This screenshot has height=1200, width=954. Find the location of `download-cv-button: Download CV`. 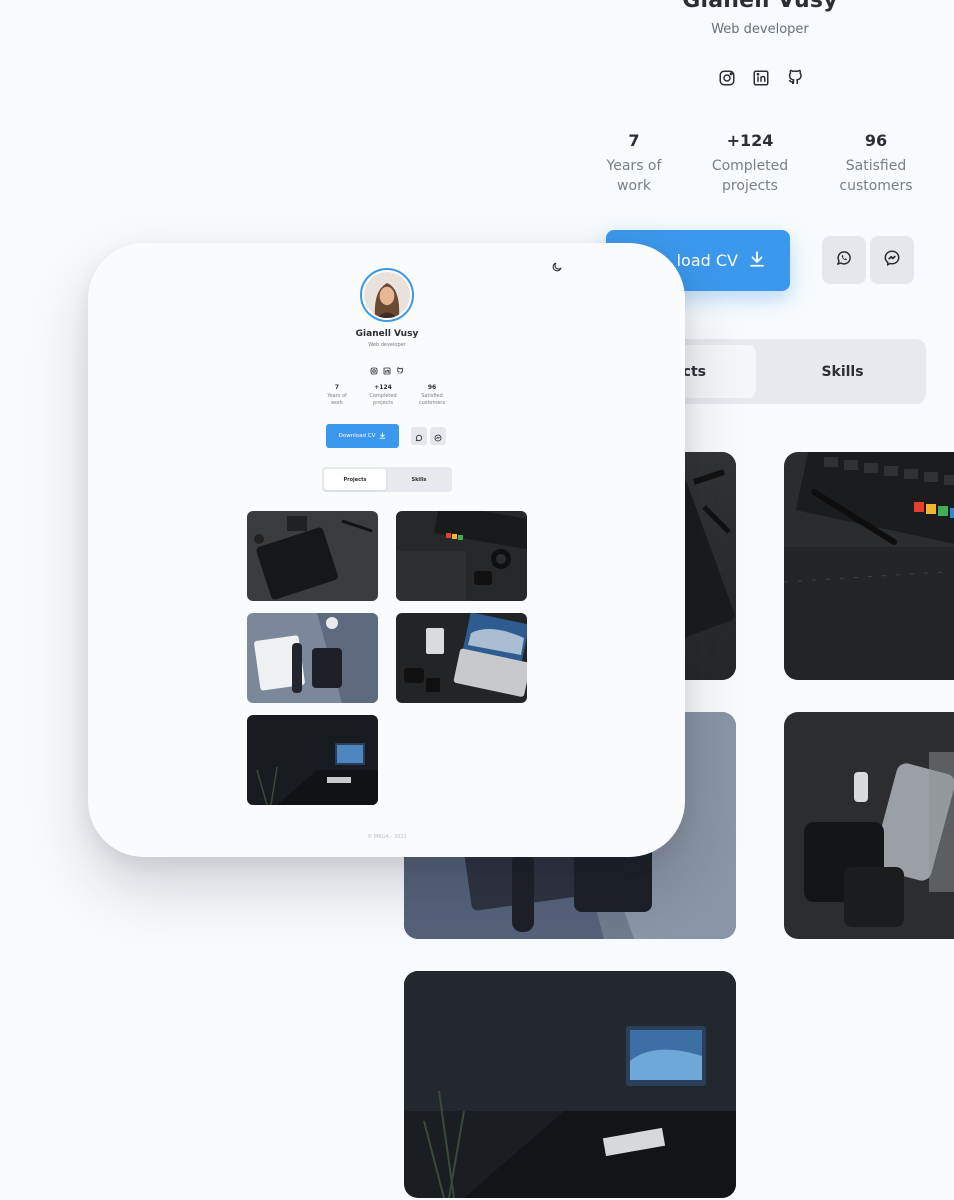

download-cv-button: Download CV is located at coordinates (362, 436).